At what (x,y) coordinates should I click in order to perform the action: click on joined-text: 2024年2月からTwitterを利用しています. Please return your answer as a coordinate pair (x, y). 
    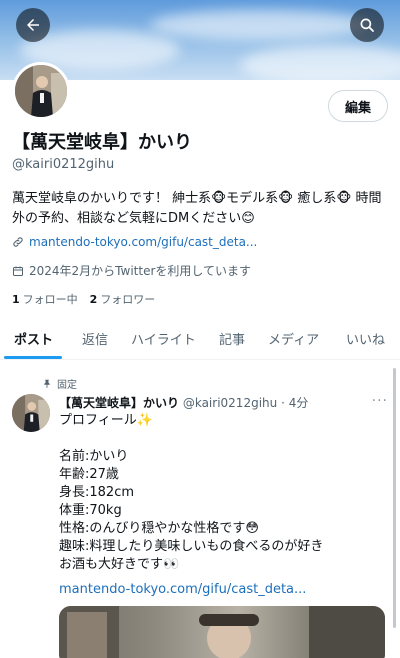
    Looking at the image, I should click on (140, 271).